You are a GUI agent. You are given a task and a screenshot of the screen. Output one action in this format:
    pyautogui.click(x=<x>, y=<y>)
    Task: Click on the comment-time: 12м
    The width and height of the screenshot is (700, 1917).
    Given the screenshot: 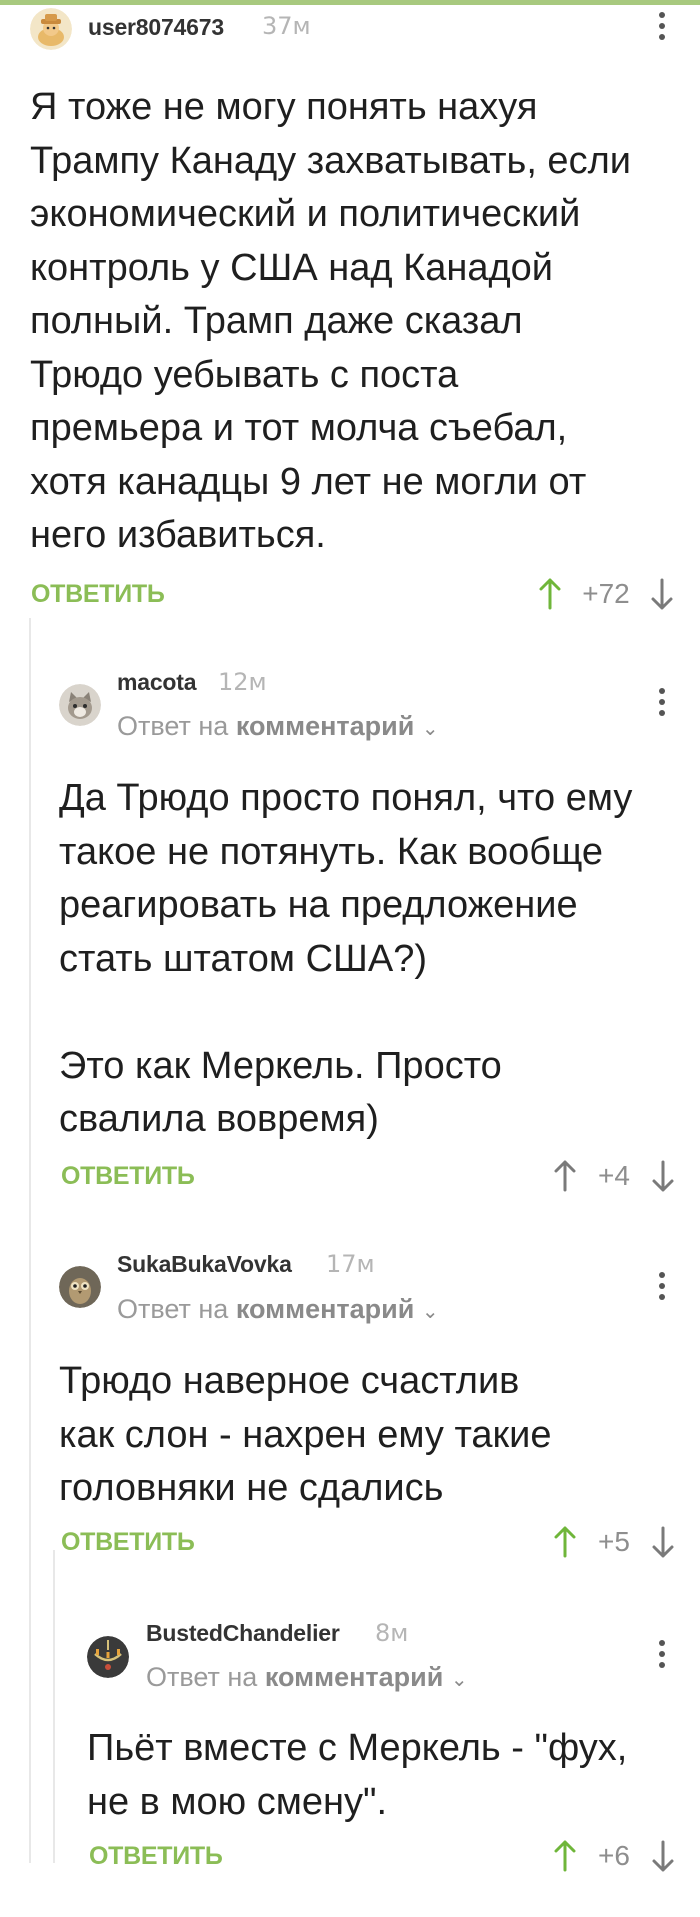 What is the action you would take?
    pyautogui.click(x=242, y=682)
    